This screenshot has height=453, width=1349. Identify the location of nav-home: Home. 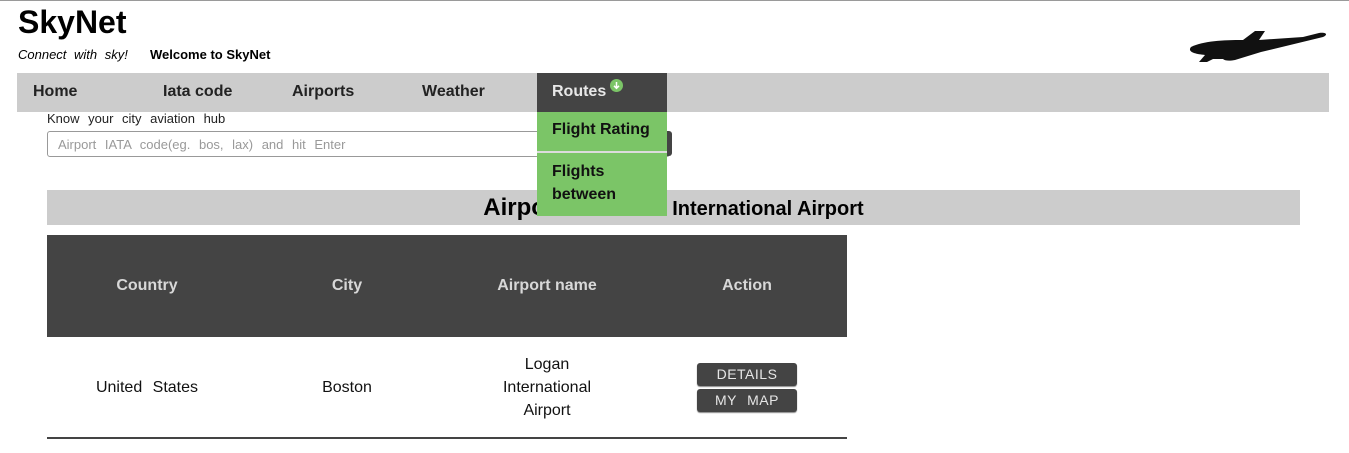
(55, 92).